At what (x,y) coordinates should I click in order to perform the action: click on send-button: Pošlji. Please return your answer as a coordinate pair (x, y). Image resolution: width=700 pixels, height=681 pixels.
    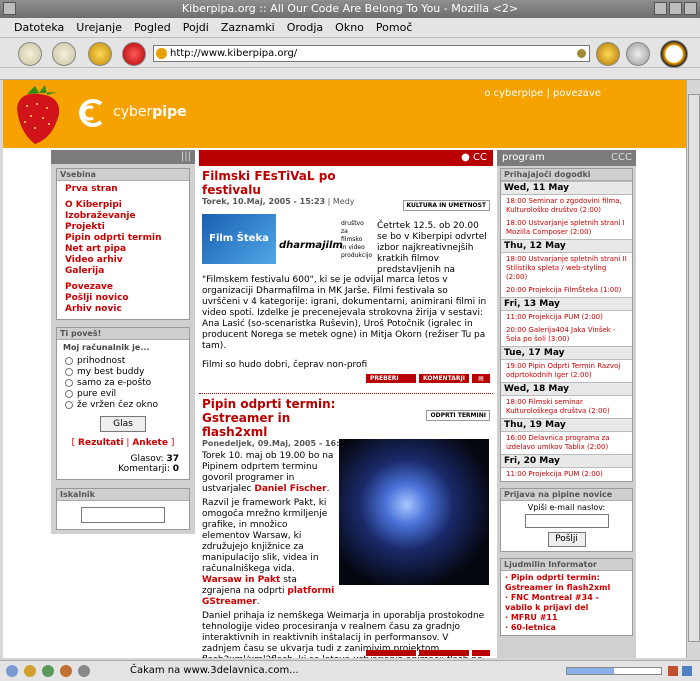
    Looking at the image, I should click on (566, 539).